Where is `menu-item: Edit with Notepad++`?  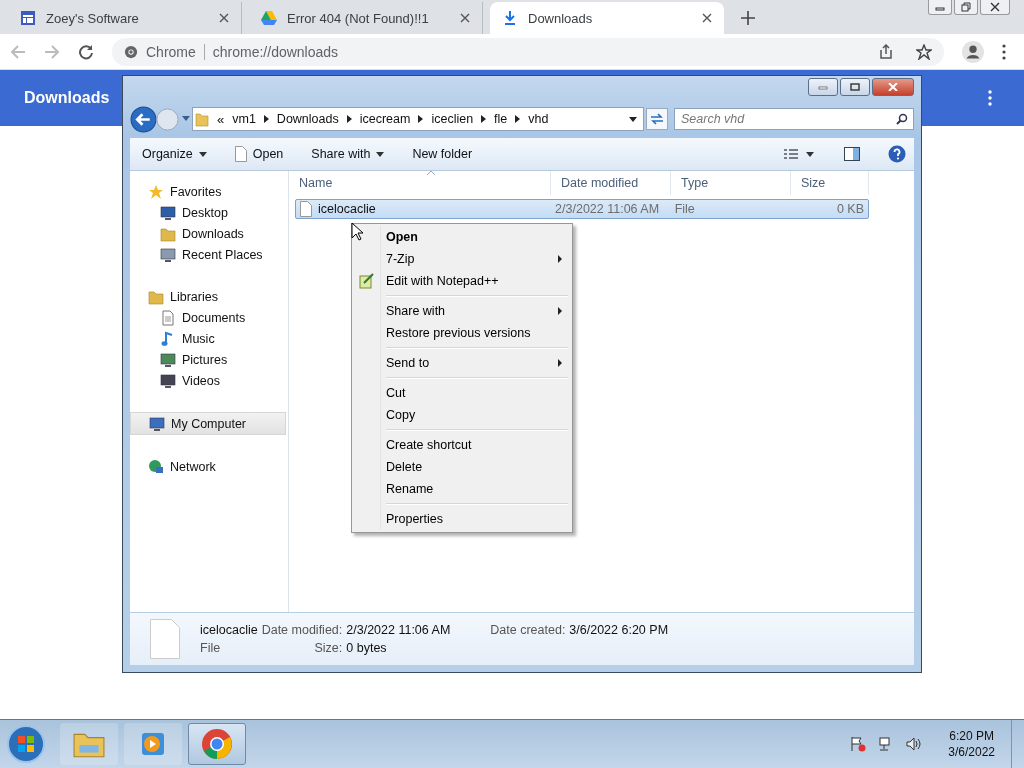 menu-item: Edit with Notepad++ is located at coordinates (462, 281).